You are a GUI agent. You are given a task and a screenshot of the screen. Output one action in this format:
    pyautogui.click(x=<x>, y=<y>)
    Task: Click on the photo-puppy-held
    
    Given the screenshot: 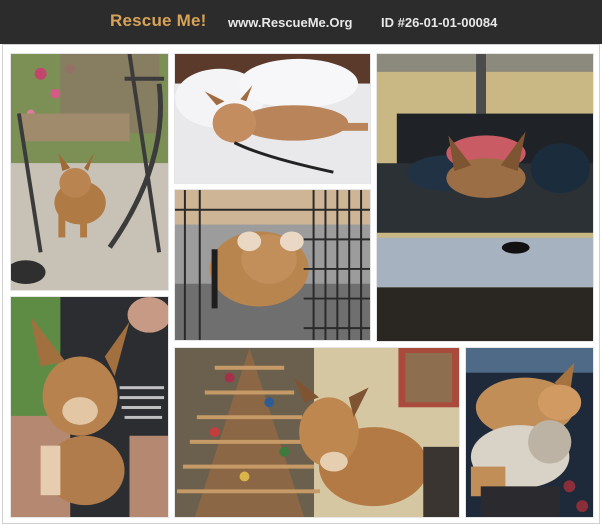 What is the action you would take?
    pyautogui.click(x=89, y=407)
    